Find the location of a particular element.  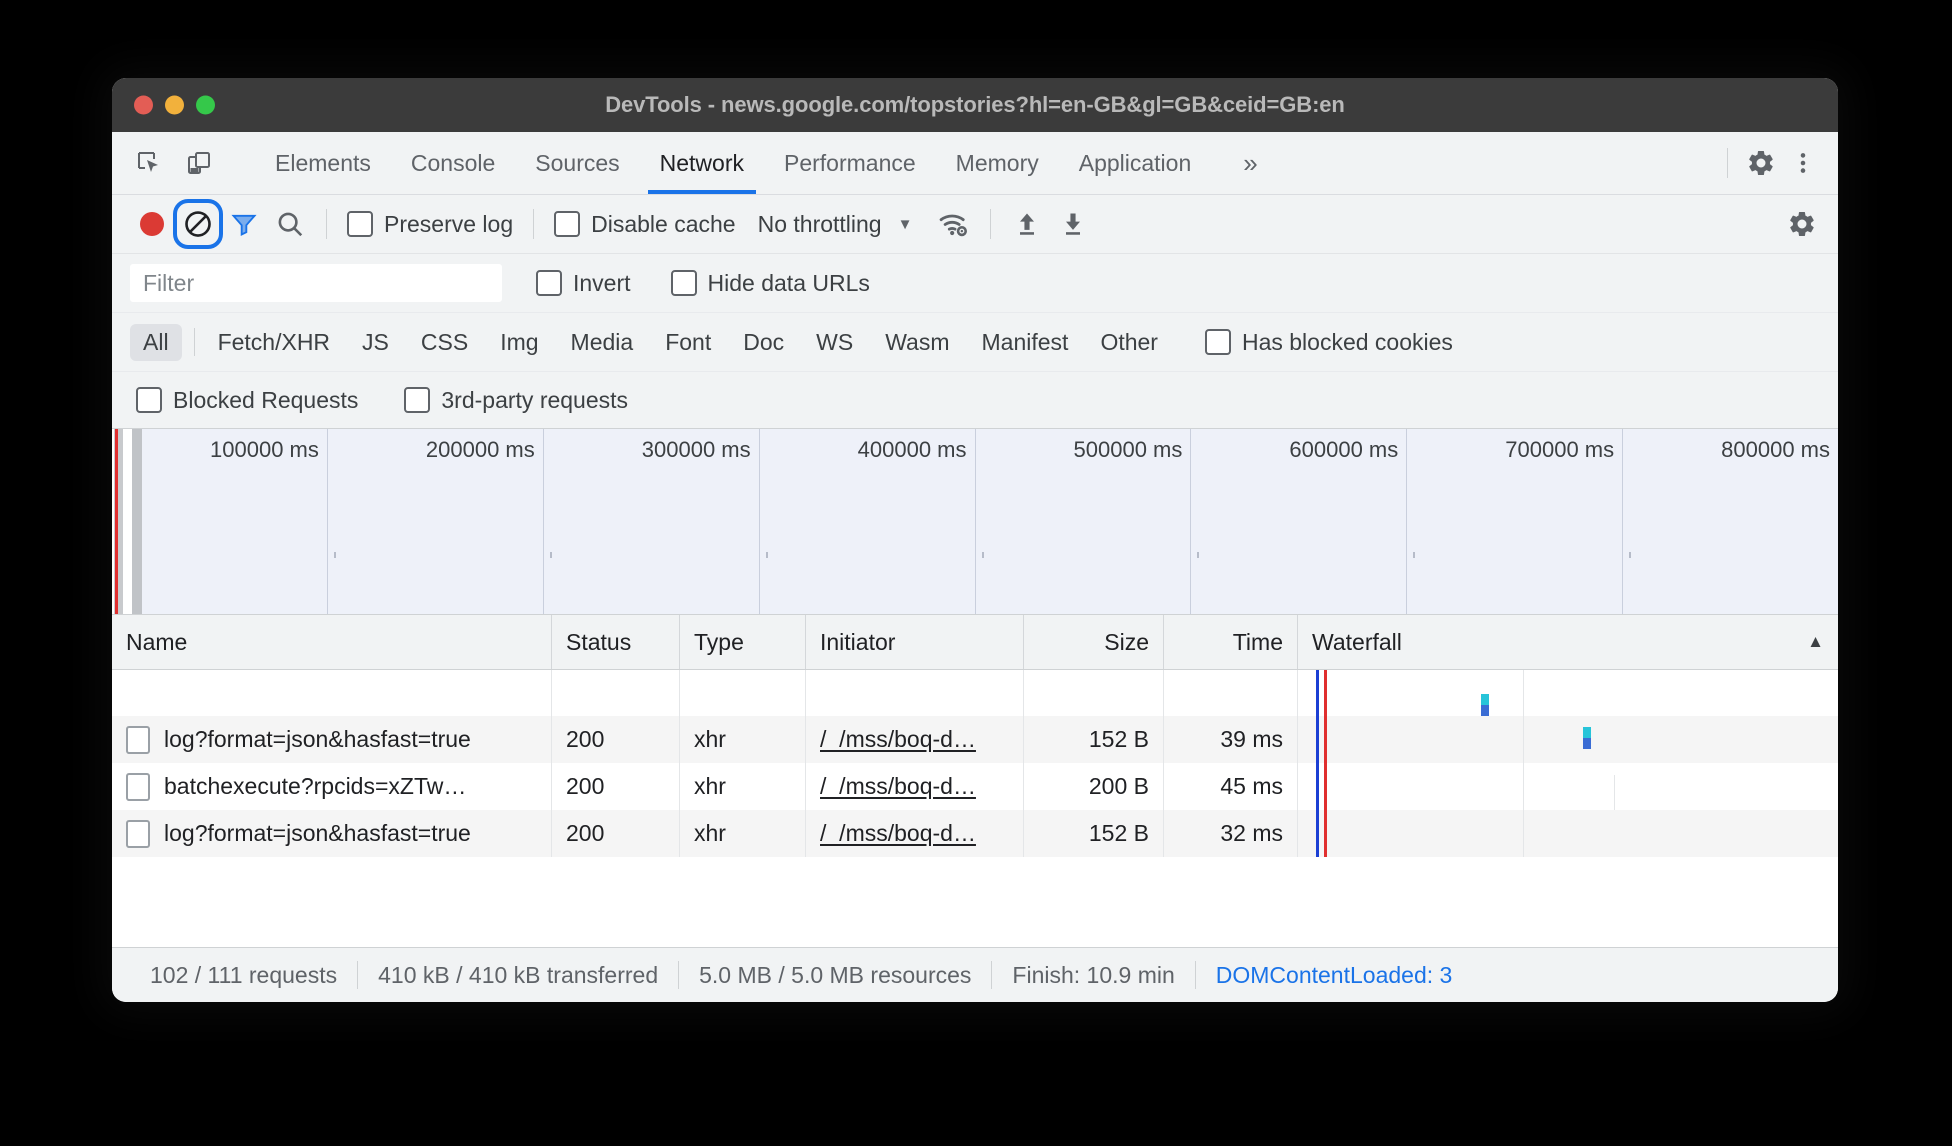

type-filter-media: Media is located at coordinates (602, 342).